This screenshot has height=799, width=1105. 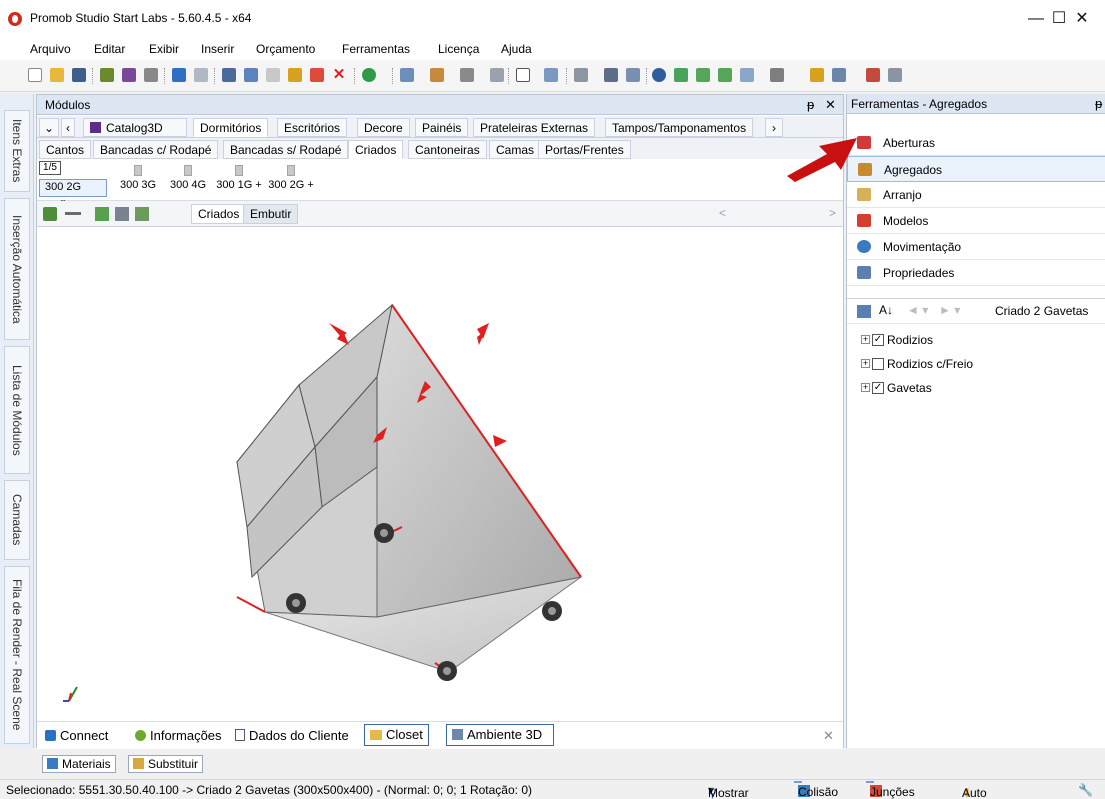 What do you see at coordinates (179, 75) in the screenshot?
I see `undo-icon` at bounding box center [179, 75].